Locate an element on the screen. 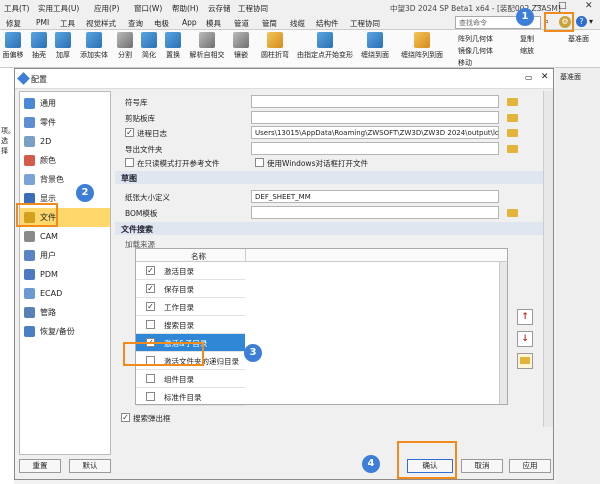 This screenshot has height=484, width=600. nav-item-part: 零件 is located at coordinates (65, 122).